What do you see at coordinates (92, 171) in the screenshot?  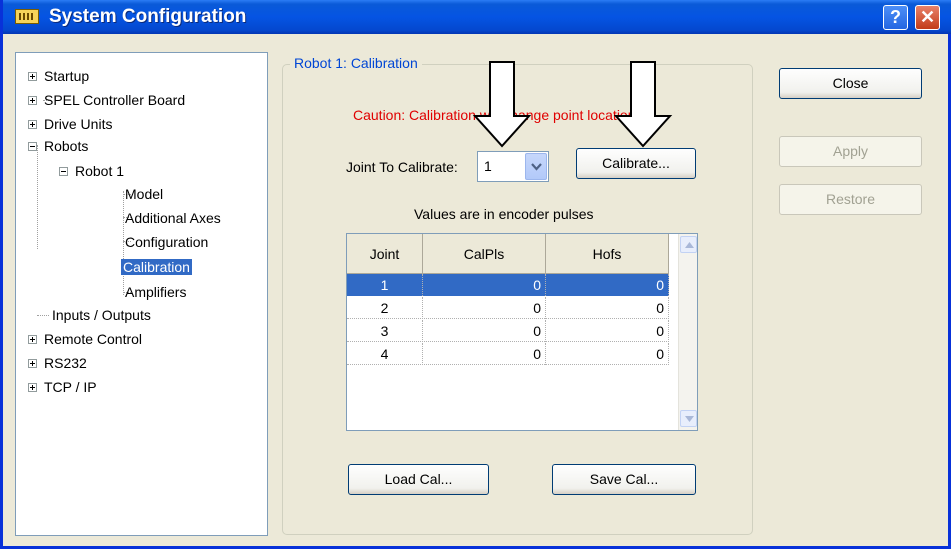 I see `tree-item-robot-1: Robot 1` at bounding box center [92, 171].